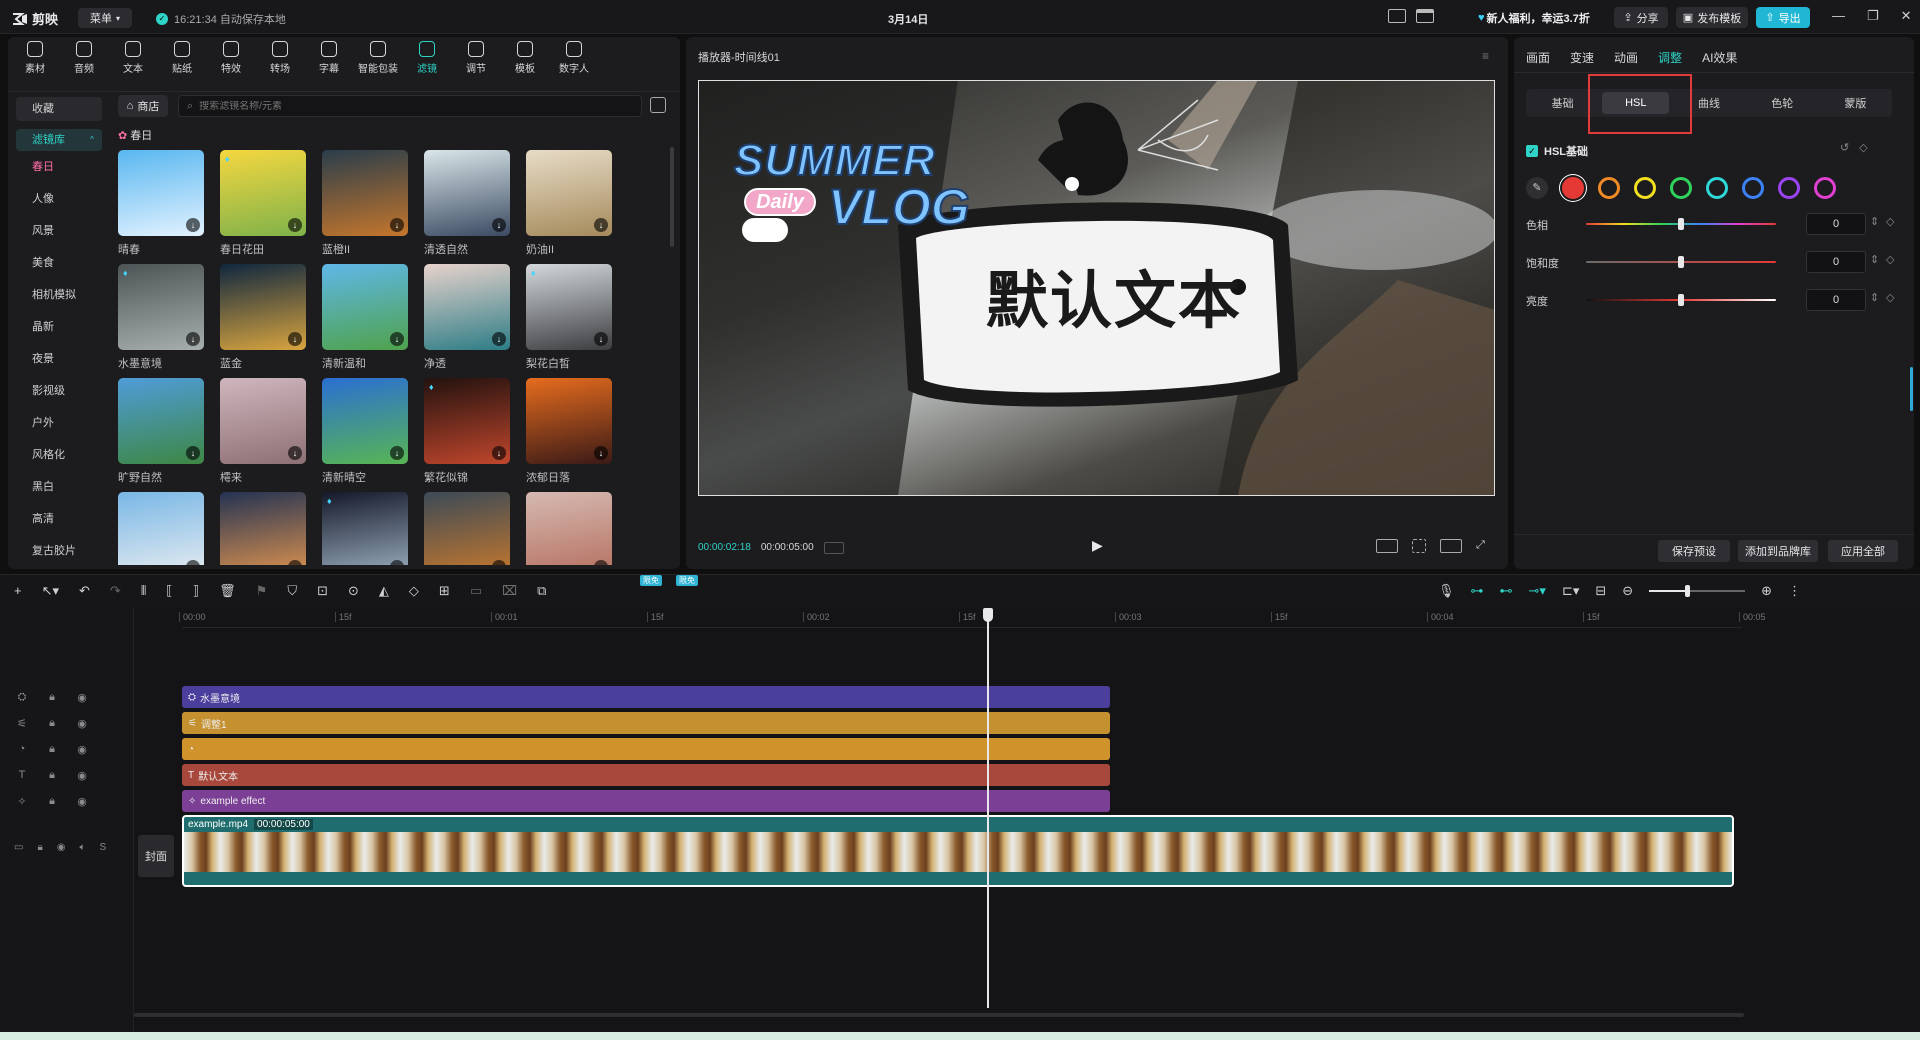  Describe the element at coordinates (1873, 16) in the screenshot. I see `maximize-icon: ❐` at that location.